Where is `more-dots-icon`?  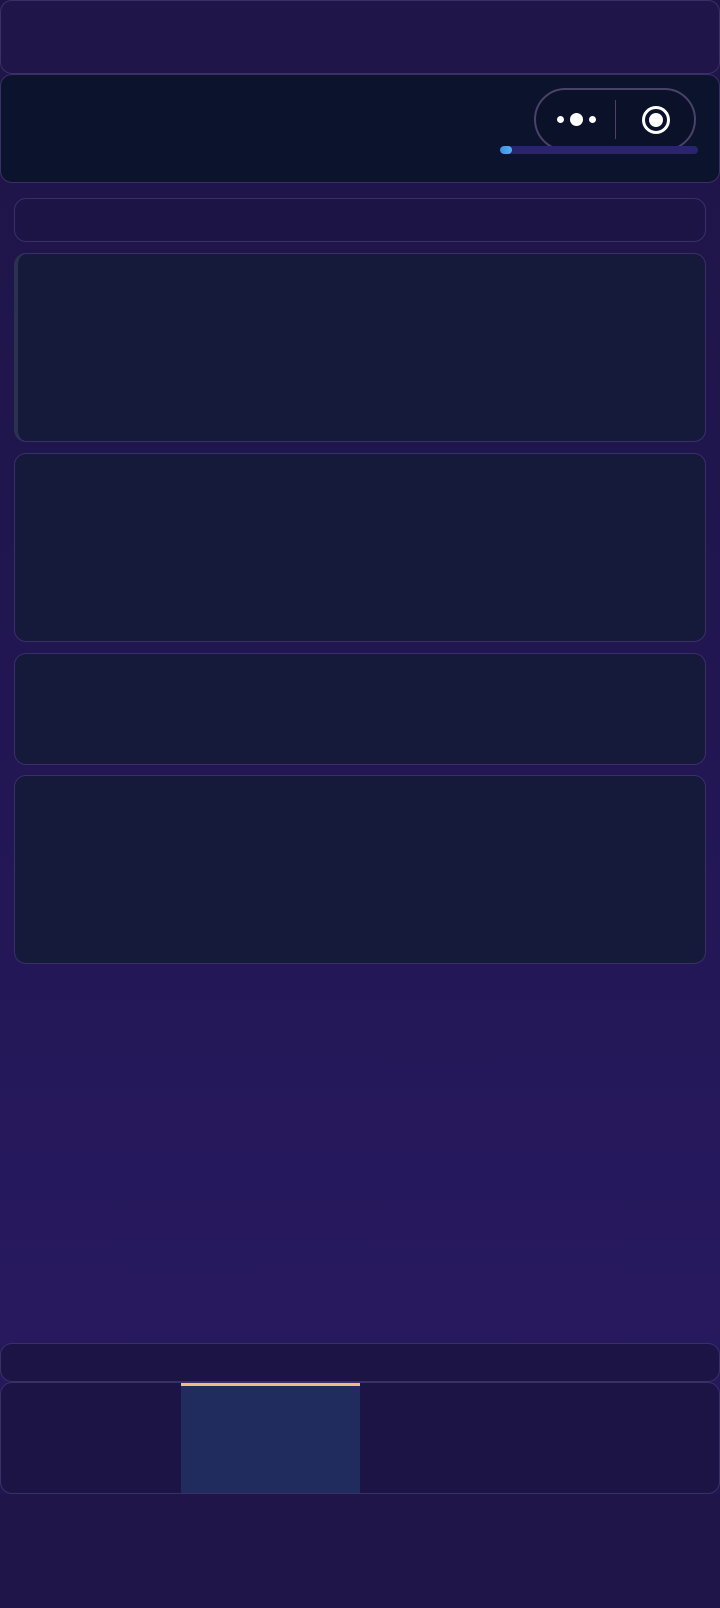
more-dots-icon is located at coordinates (560, 119).